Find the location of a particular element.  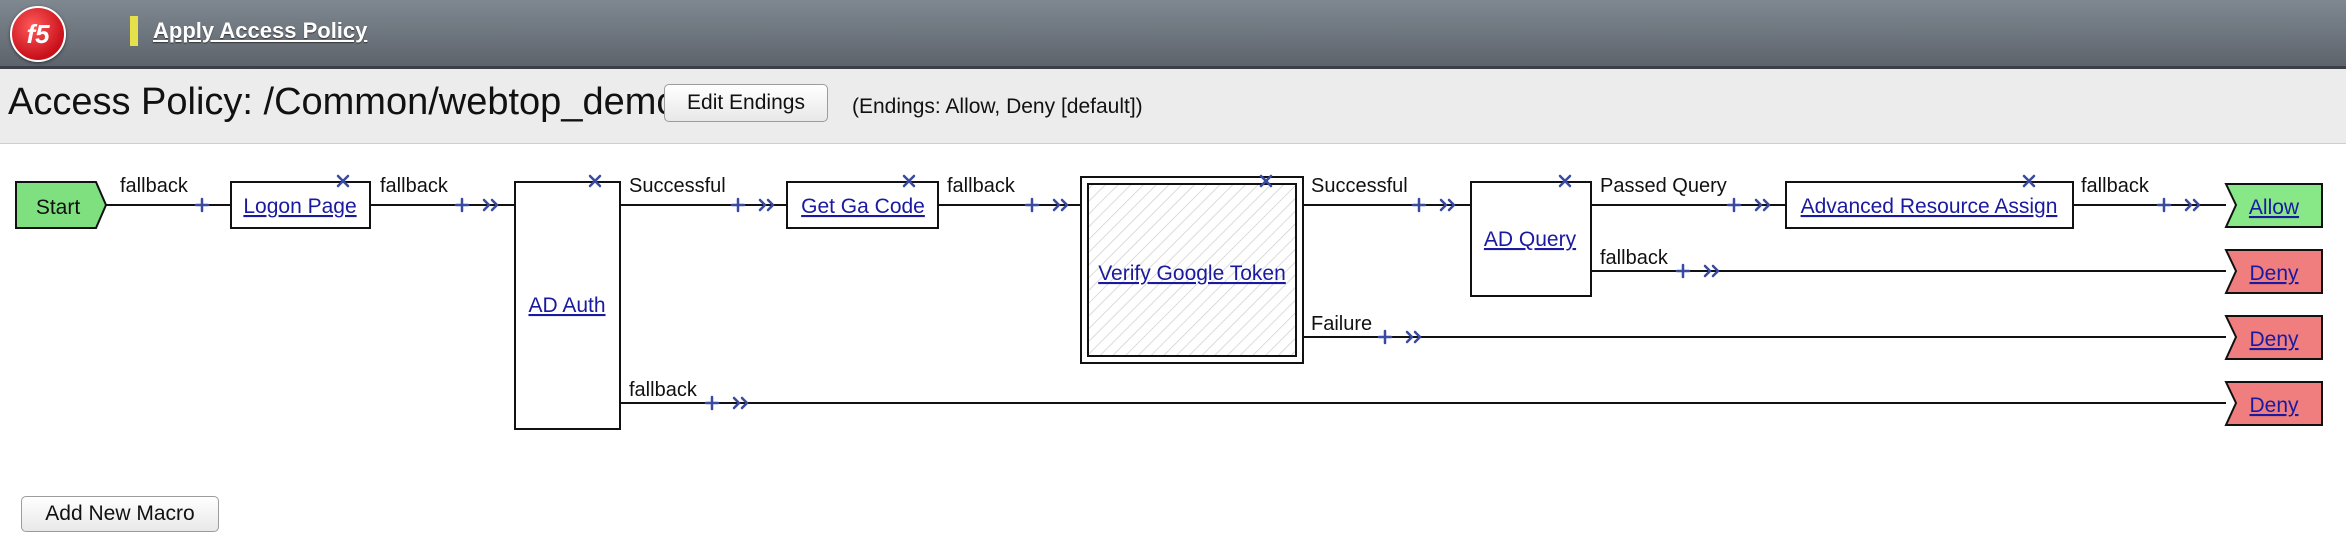

ad-query-node: AD Query is located at coordinates (1531, 239).